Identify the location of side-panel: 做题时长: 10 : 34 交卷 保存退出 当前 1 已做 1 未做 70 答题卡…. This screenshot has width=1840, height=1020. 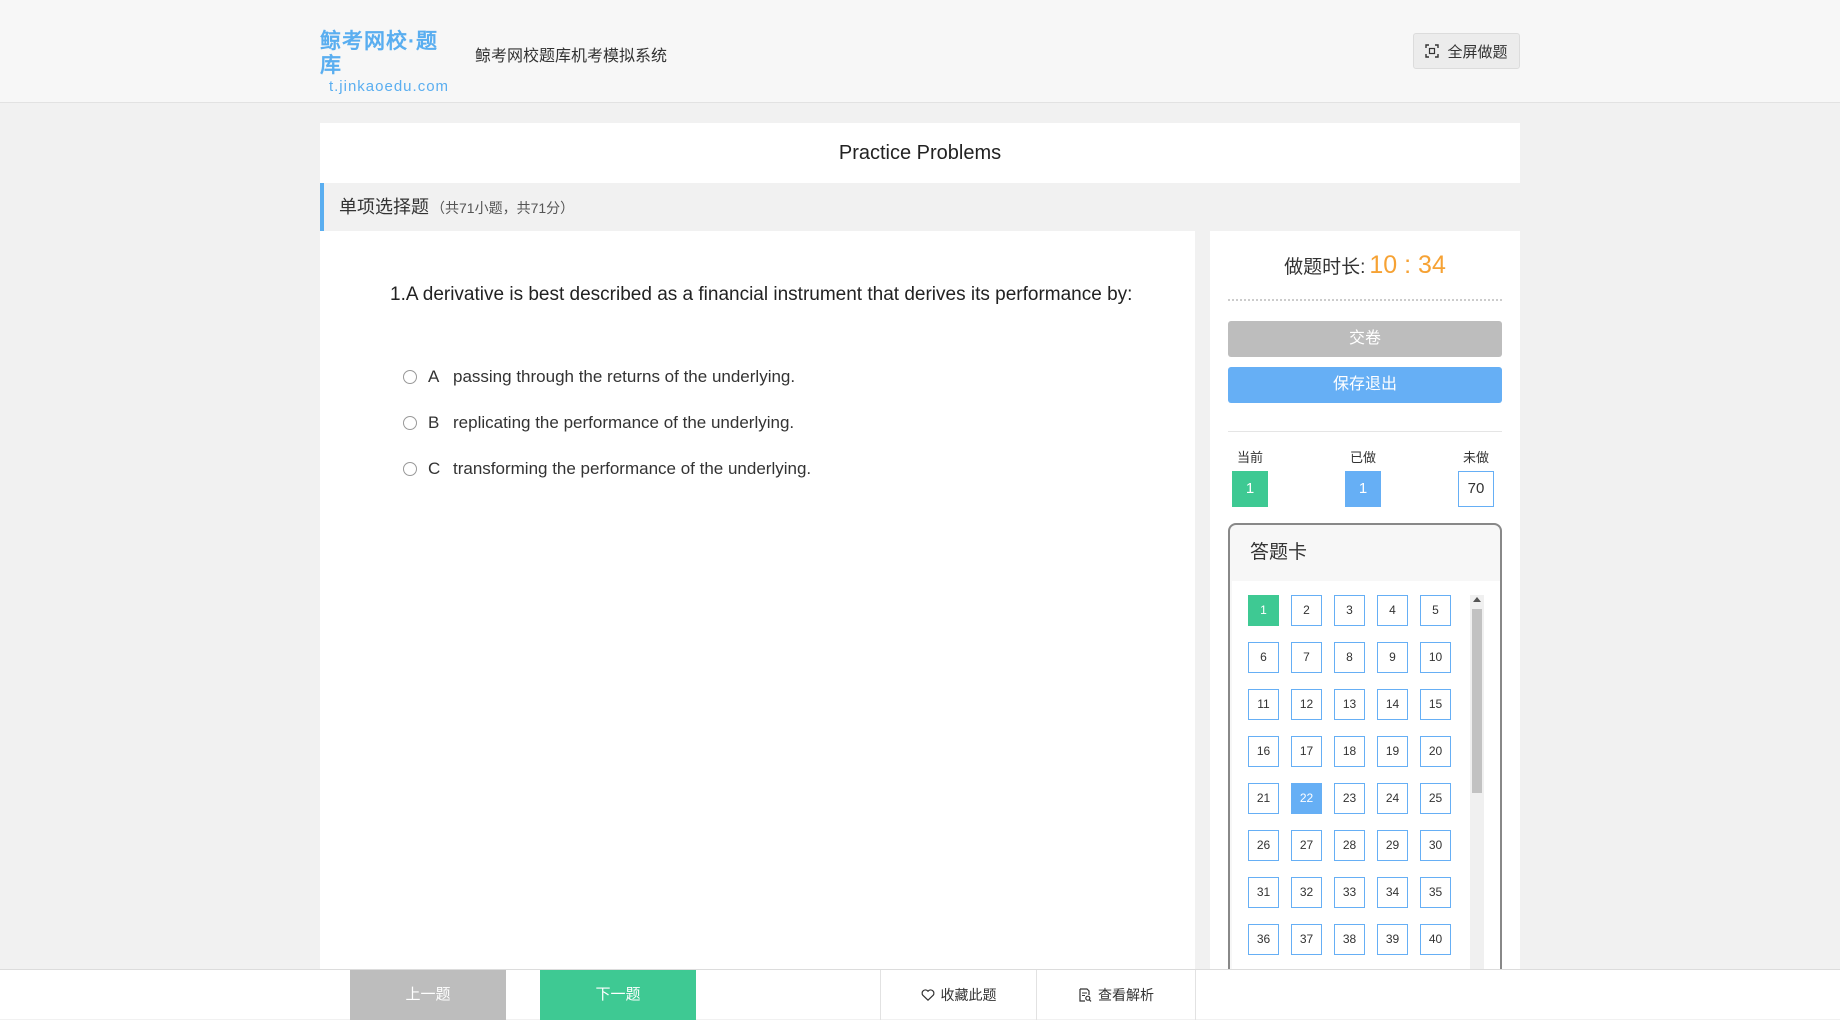
(1365, 601).